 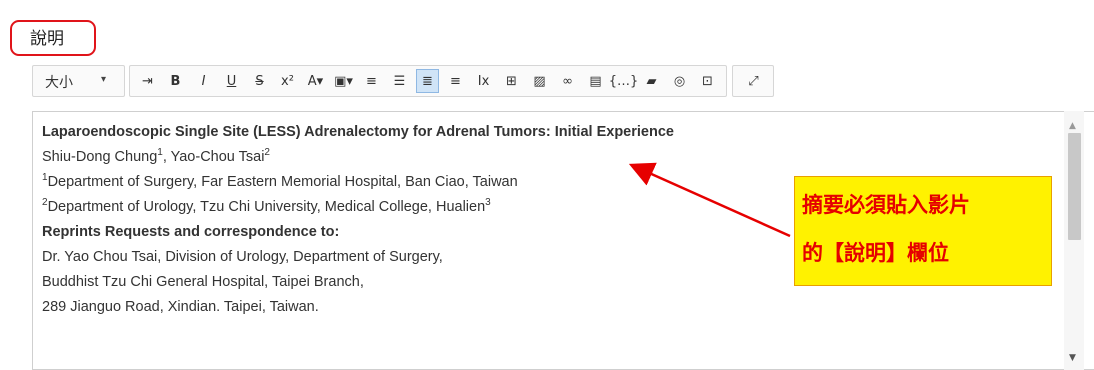 I want to click on callout-line-2: 的【說明】欄位, so click(x=875, y=253).